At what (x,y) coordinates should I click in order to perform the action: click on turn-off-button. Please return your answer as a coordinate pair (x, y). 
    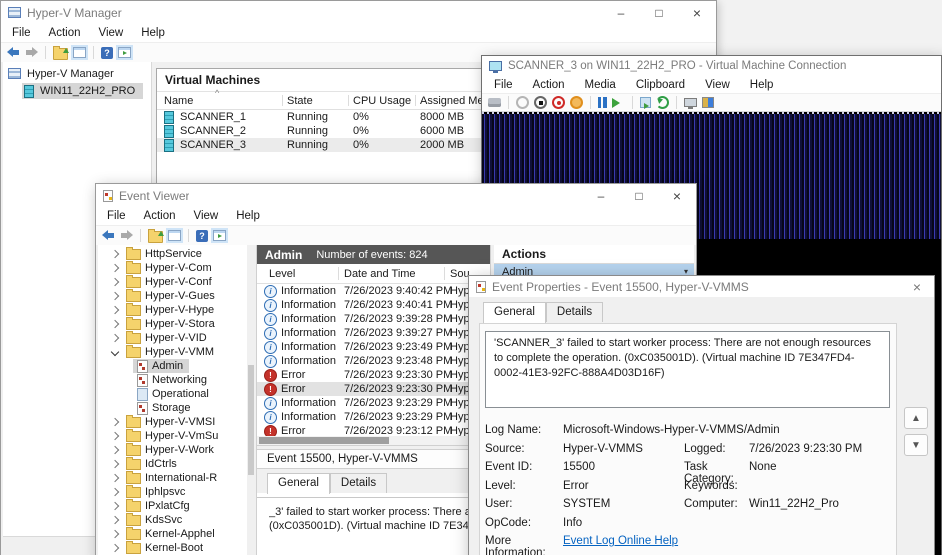
    Looking at the image, I should click on (540, 102).